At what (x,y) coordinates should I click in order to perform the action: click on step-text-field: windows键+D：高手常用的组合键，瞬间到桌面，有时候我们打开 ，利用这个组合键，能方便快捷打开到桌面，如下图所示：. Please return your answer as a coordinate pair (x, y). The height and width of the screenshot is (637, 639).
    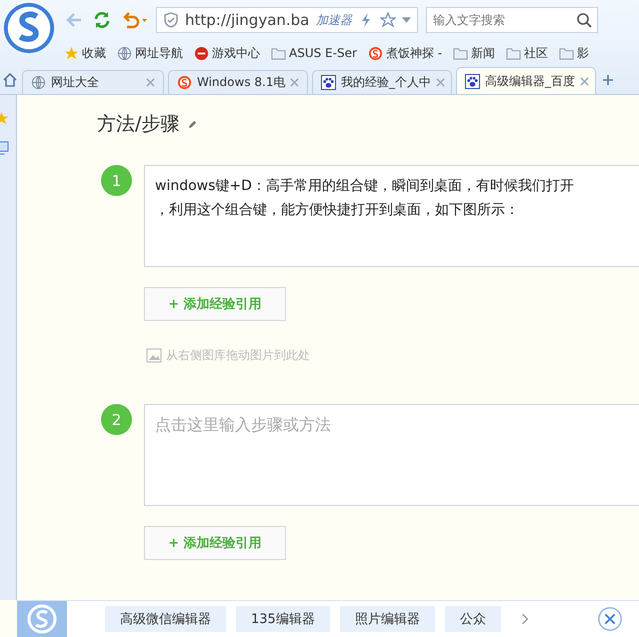
    Looking at the image, I should click on (391, 216).